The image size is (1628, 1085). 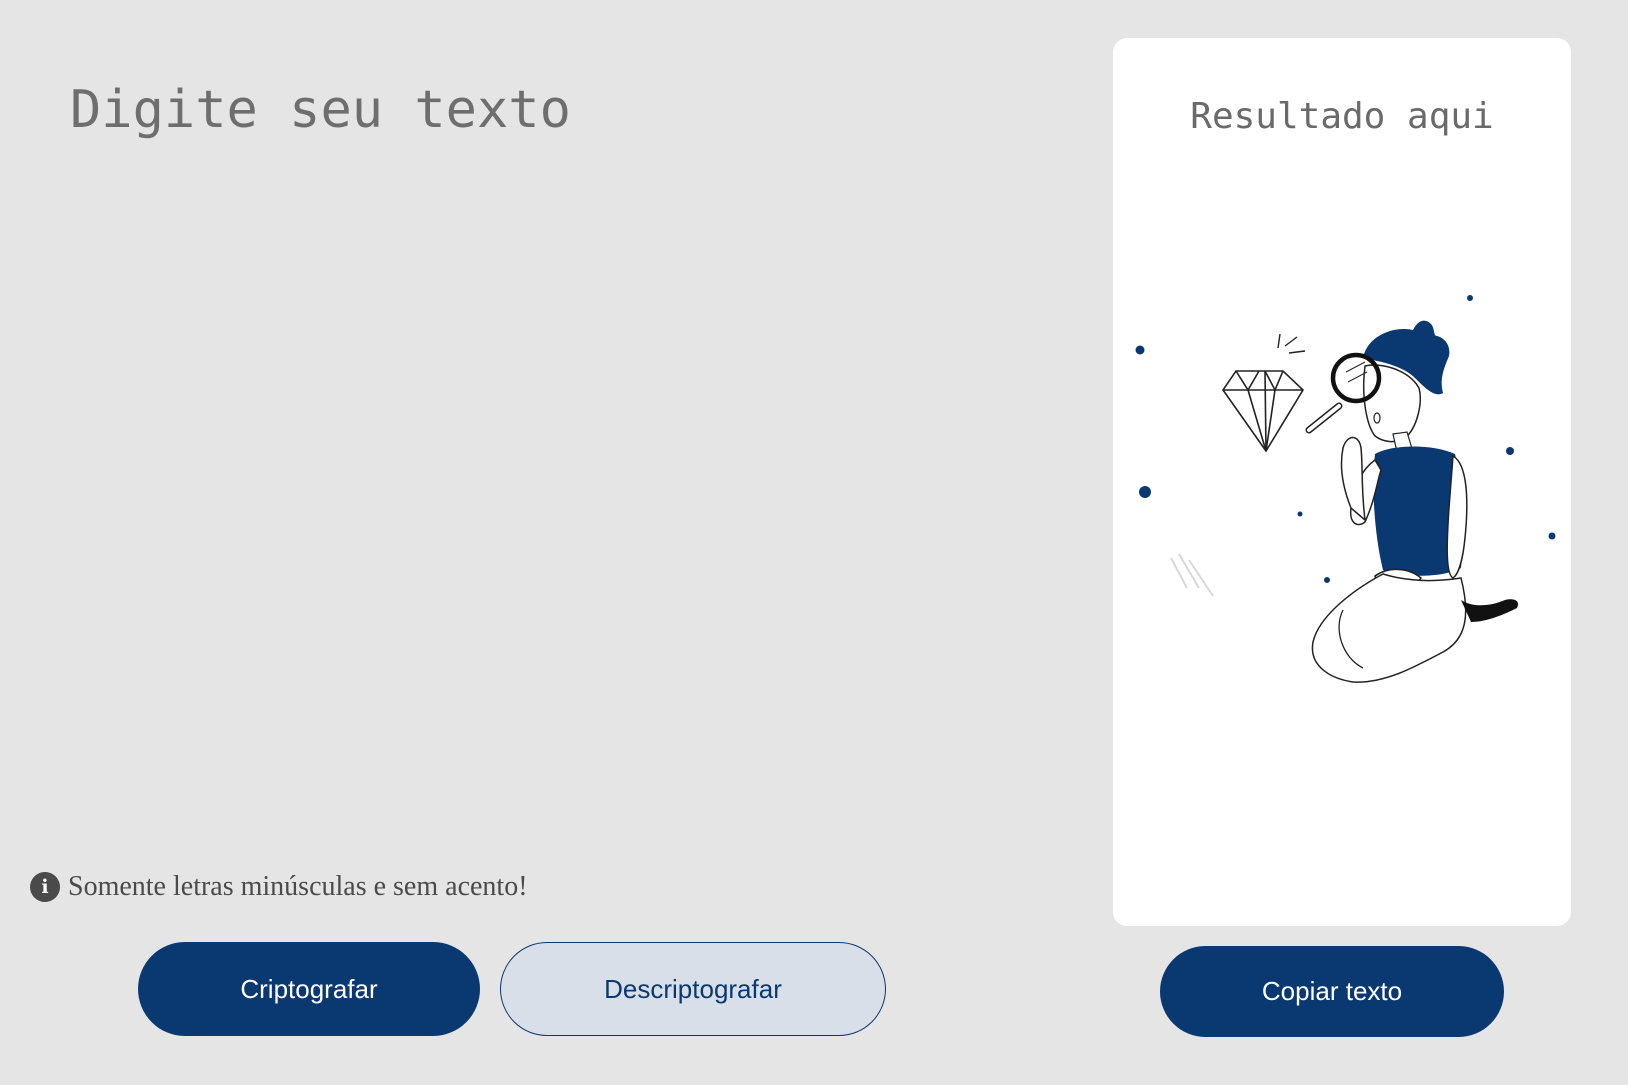 What do you see at coordinates (45, 887) in the screenshot?
I see `info-icon: i` at bounding box center [45, 887].